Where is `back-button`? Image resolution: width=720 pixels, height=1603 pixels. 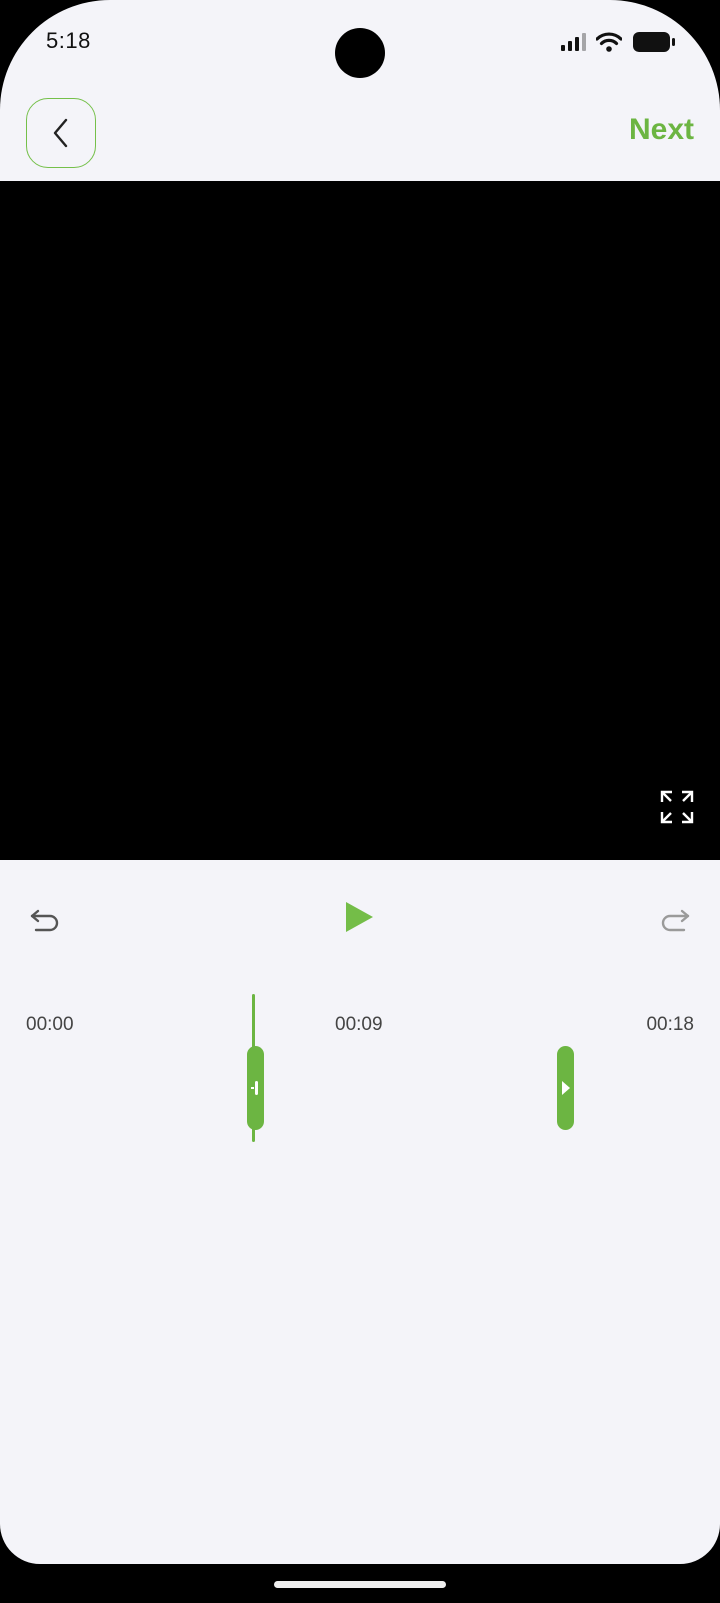
back-button is located at coordinates (61, 133).